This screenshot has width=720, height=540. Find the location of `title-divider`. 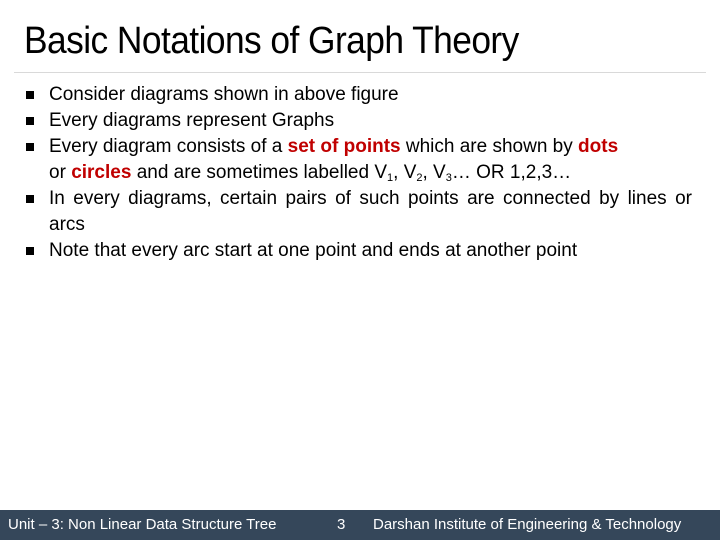

title-divider is located at coordinates (360, 72).